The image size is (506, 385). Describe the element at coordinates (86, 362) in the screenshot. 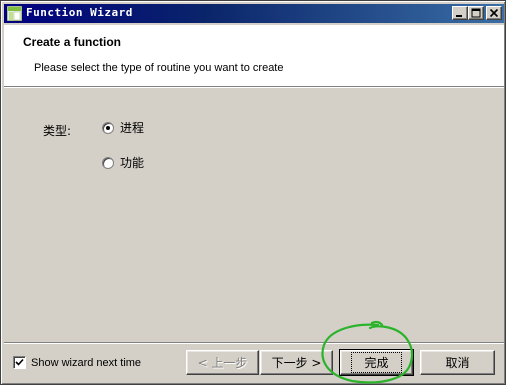

I see `show-wizard-label: Show wizard next time` at that location.